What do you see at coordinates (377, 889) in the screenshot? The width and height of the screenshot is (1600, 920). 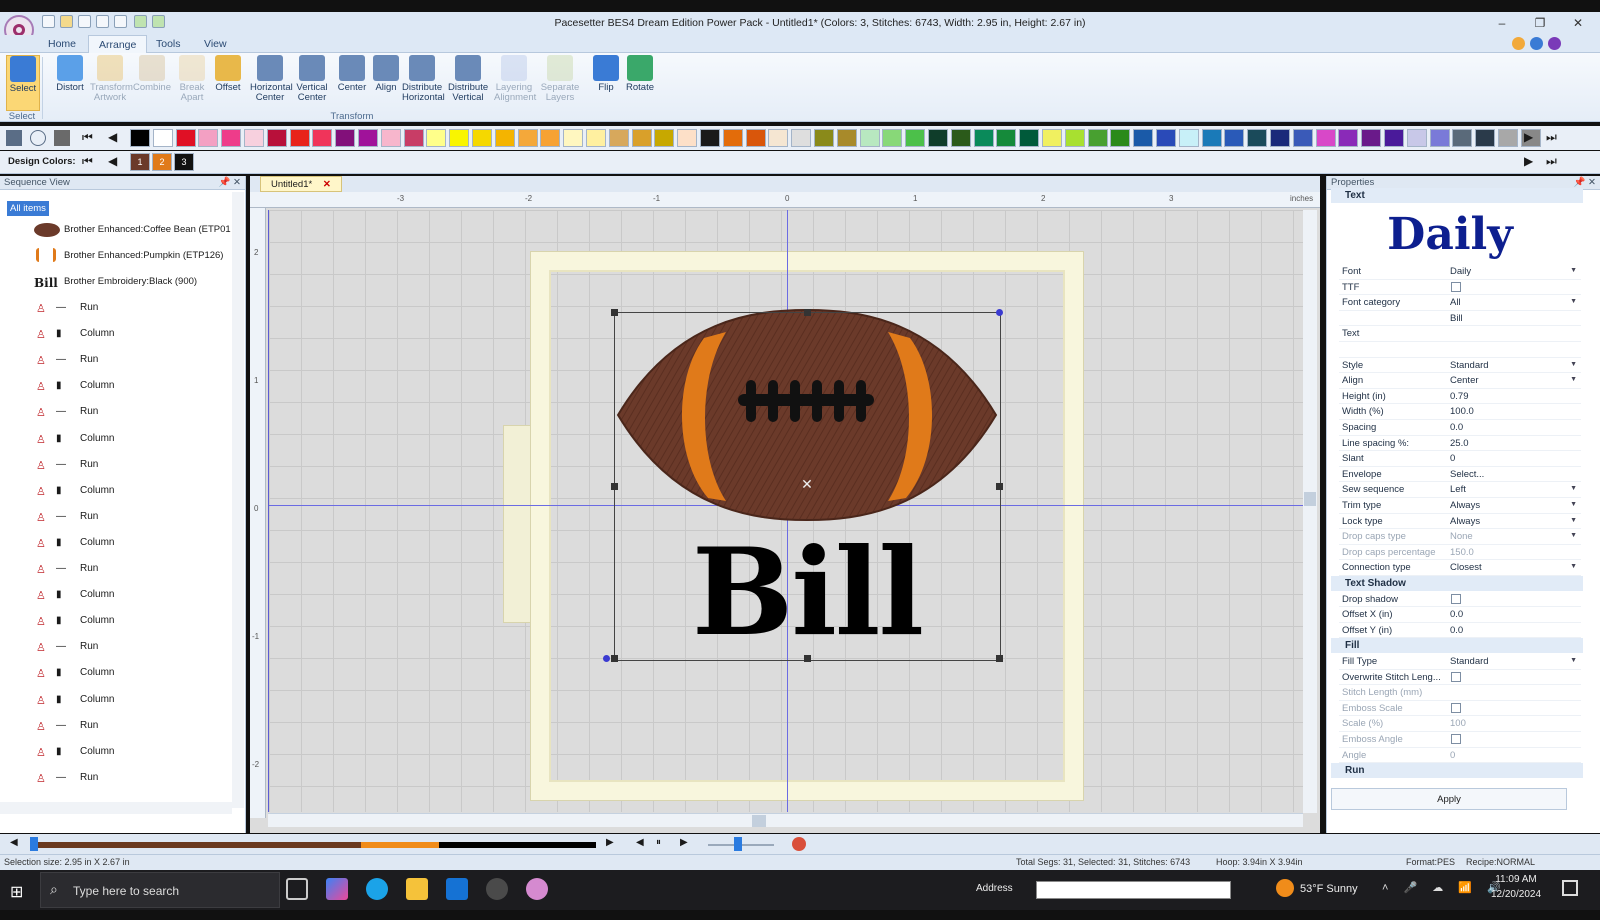 I see `edge-icon` at bounding box center [377, 889].